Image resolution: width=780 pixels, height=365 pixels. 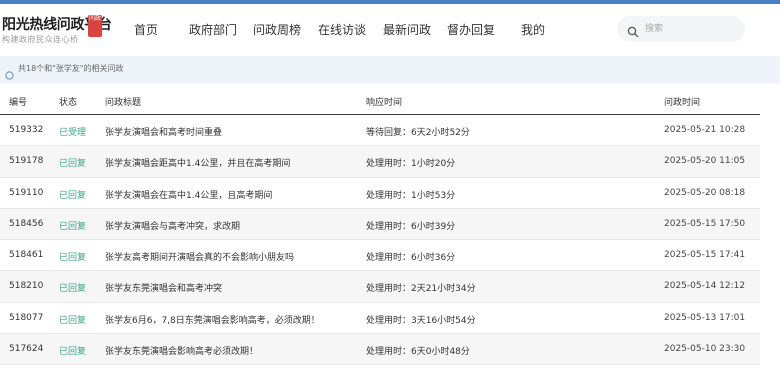 I want to click on row-title: 张学友东莞演唱会影响高考必须改期！, so click(x=181, y=350).